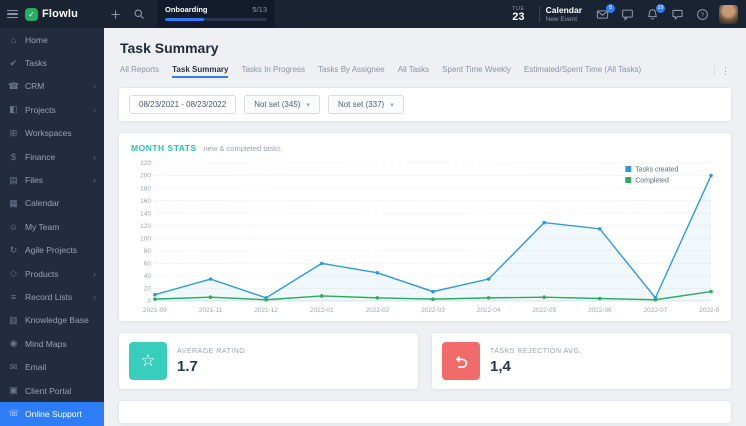 This screenshot has width=746, height=426. I want to click on page-title: Task Summary, so click(169, 48).